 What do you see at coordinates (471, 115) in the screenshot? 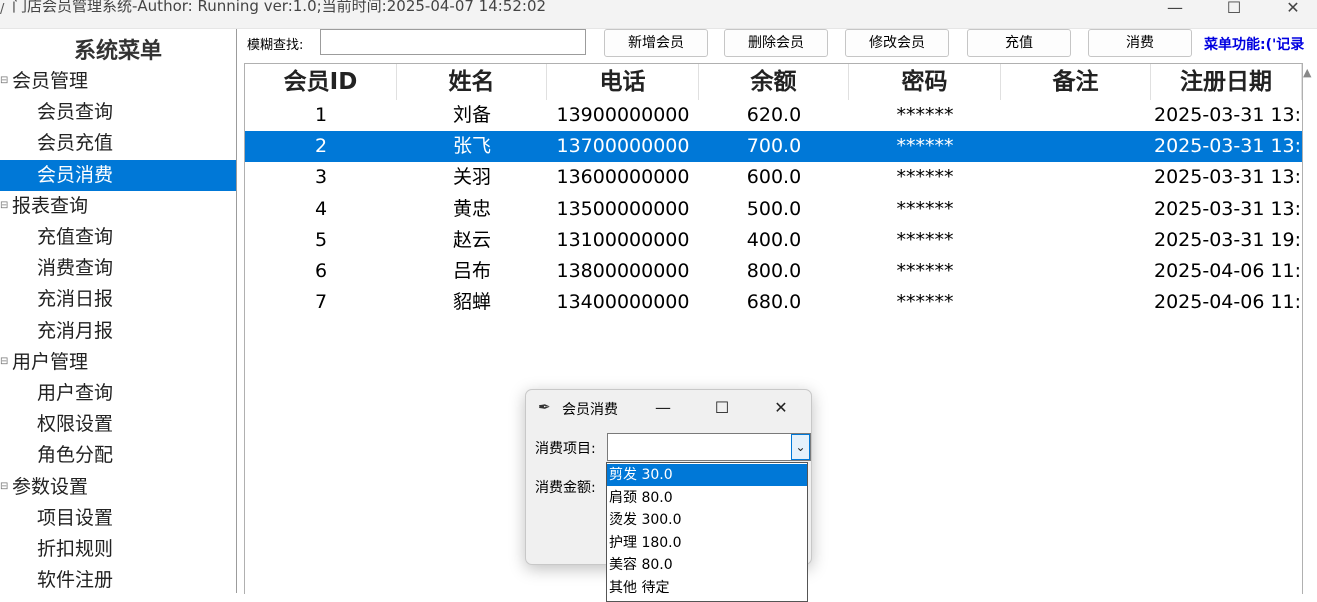
I see `table-cell: 刘备` at bounding box center [471, 115].